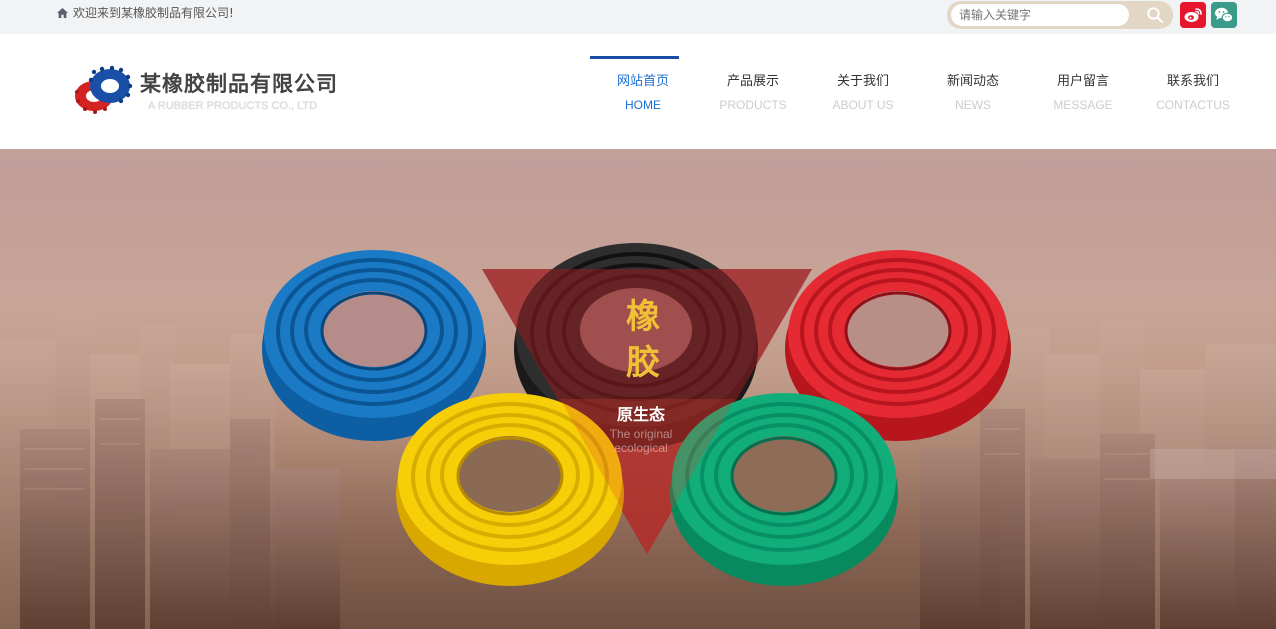 The width and height of the screenshot is (1276, 629). What do you see at coordinates (62, 12) in the screenshot?
I see `home-icon` at bounding box center [62, 12].